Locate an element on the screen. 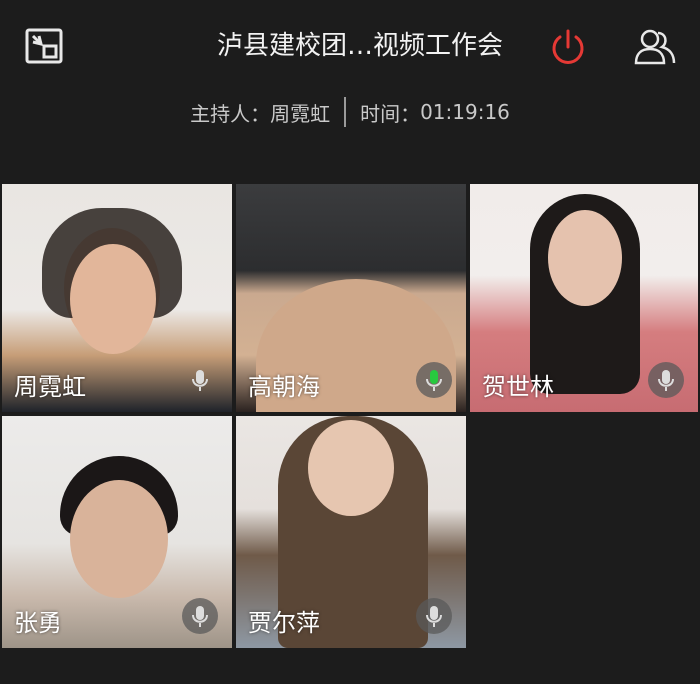 The height and width of the screenshot is (684, 700). video-tile: 高朝海 is located at coordinates (351, 298).